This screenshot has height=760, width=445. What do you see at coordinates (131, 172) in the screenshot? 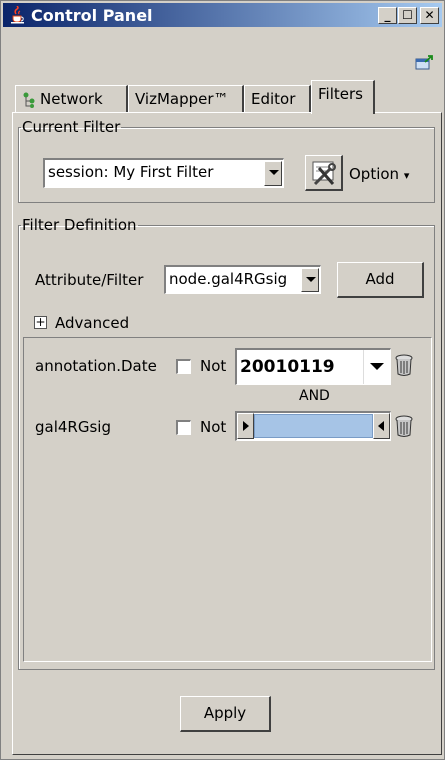
I see `current-filter-value: session: My First Filter` at bounding box center [131, 172].